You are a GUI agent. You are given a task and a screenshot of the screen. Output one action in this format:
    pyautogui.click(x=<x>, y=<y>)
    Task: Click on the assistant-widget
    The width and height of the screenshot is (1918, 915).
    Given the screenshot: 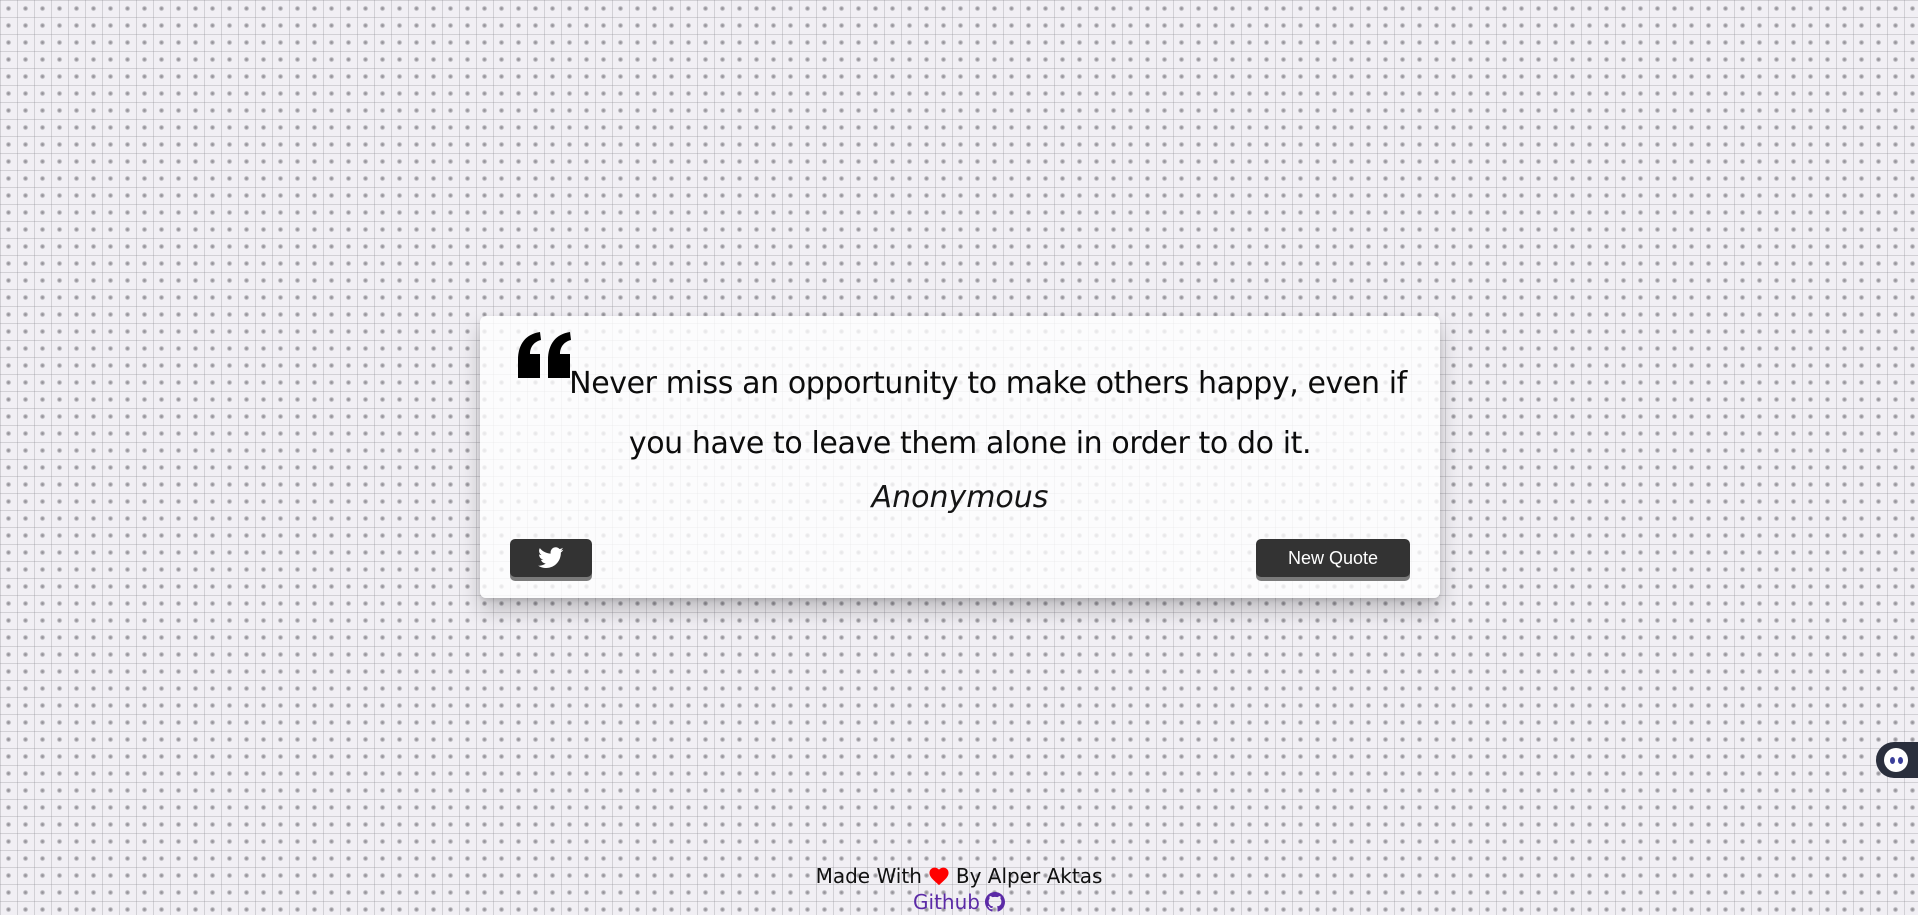 What is the action you would take?
    pyautogui.click(x=1897, y=760)
    